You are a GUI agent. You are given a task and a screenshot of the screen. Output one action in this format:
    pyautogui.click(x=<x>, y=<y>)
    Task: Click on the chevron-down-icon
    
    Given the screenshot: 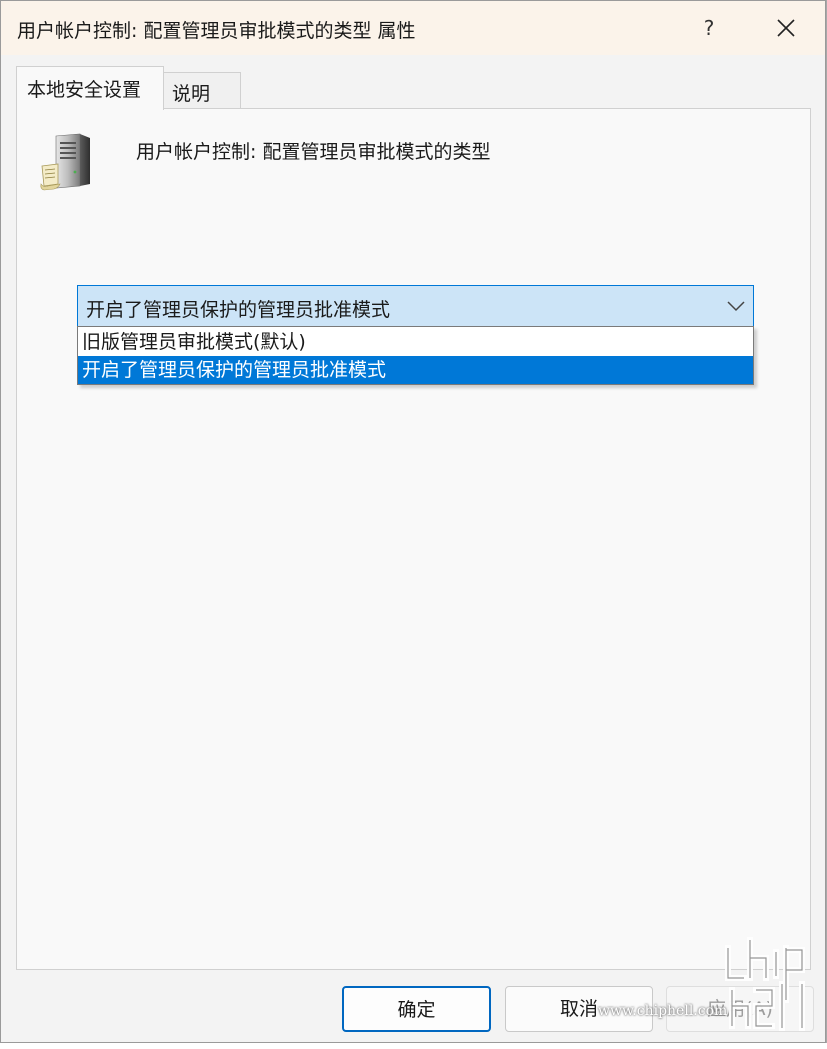 What is the action you would take?
    pyautogui.click(x=736, y=306)
    